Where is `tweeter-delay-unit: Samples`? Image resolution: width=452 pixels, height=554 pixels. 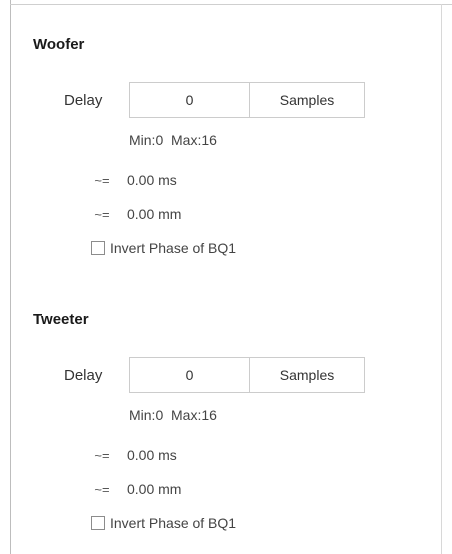 tweeter-delay-unit: Samples is located at coordinates (307, 375).